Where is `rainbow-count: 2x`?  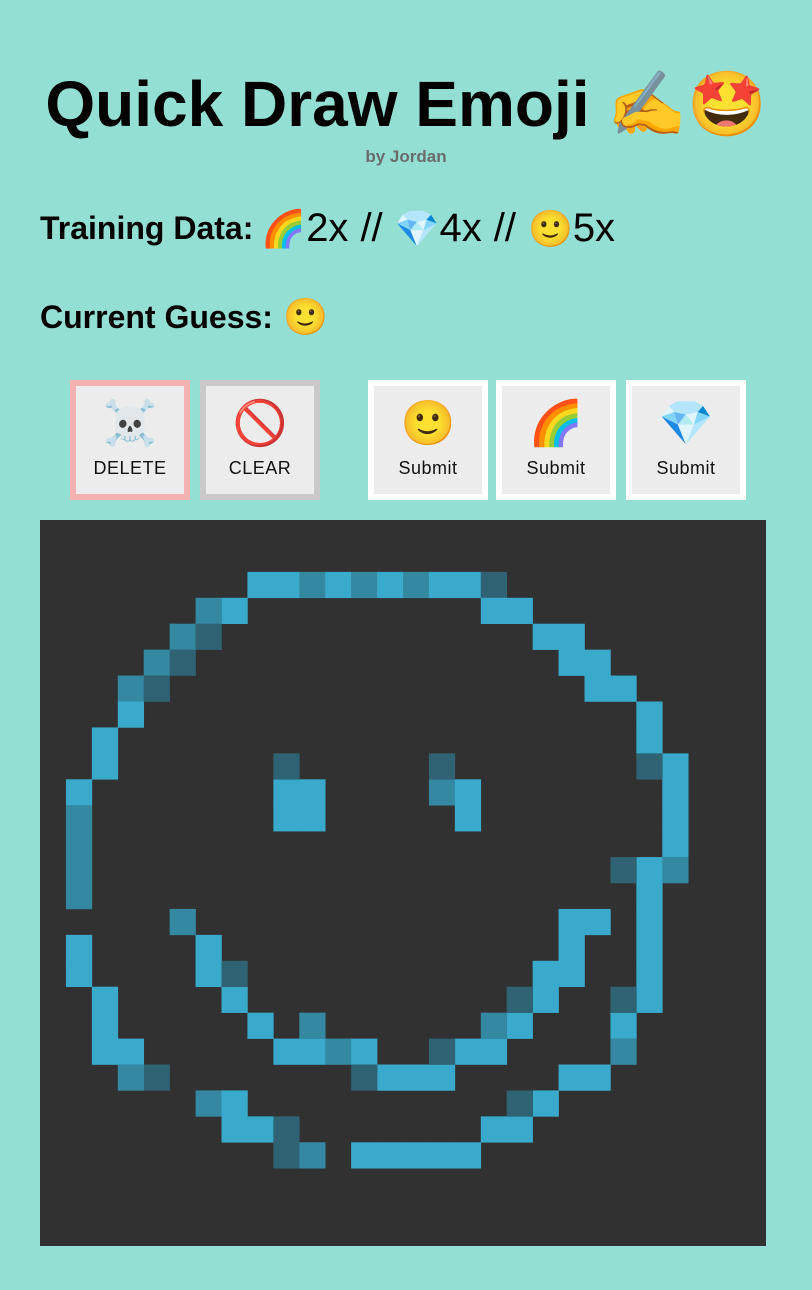 rainbow-count: 2x is located at coordinates (327, 228).